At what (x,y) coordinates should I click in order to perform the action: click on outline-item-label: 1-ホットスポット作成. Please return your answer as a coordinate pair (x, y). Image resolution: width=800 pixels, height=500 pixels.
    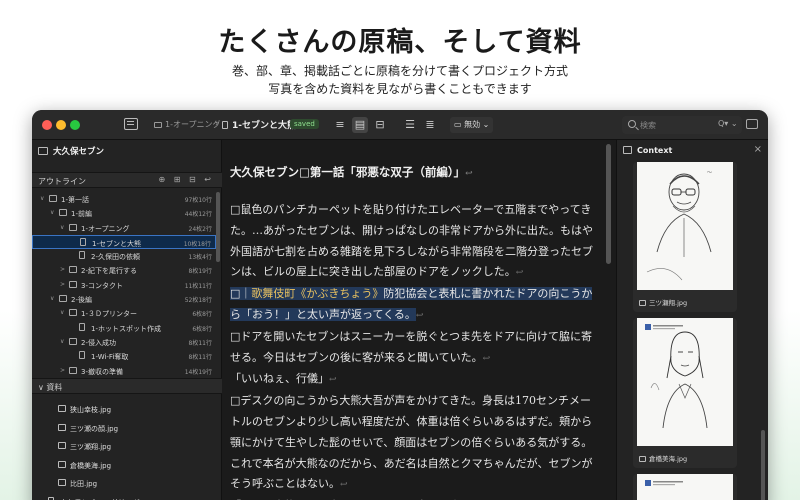
    Looking at the image, I should click on (126, 328).